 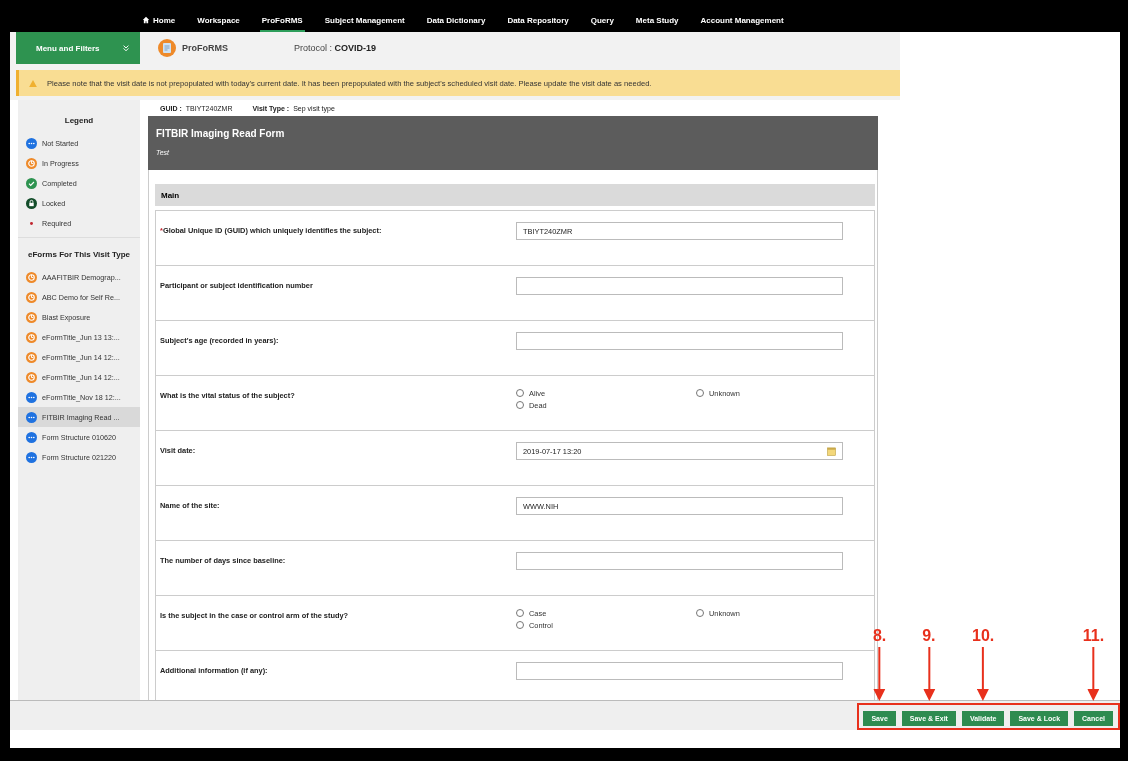 What do you see at coordinates (879, 636) in the screenshot?
I see `annotation-number: 8.` at bounding box center [879, 636].